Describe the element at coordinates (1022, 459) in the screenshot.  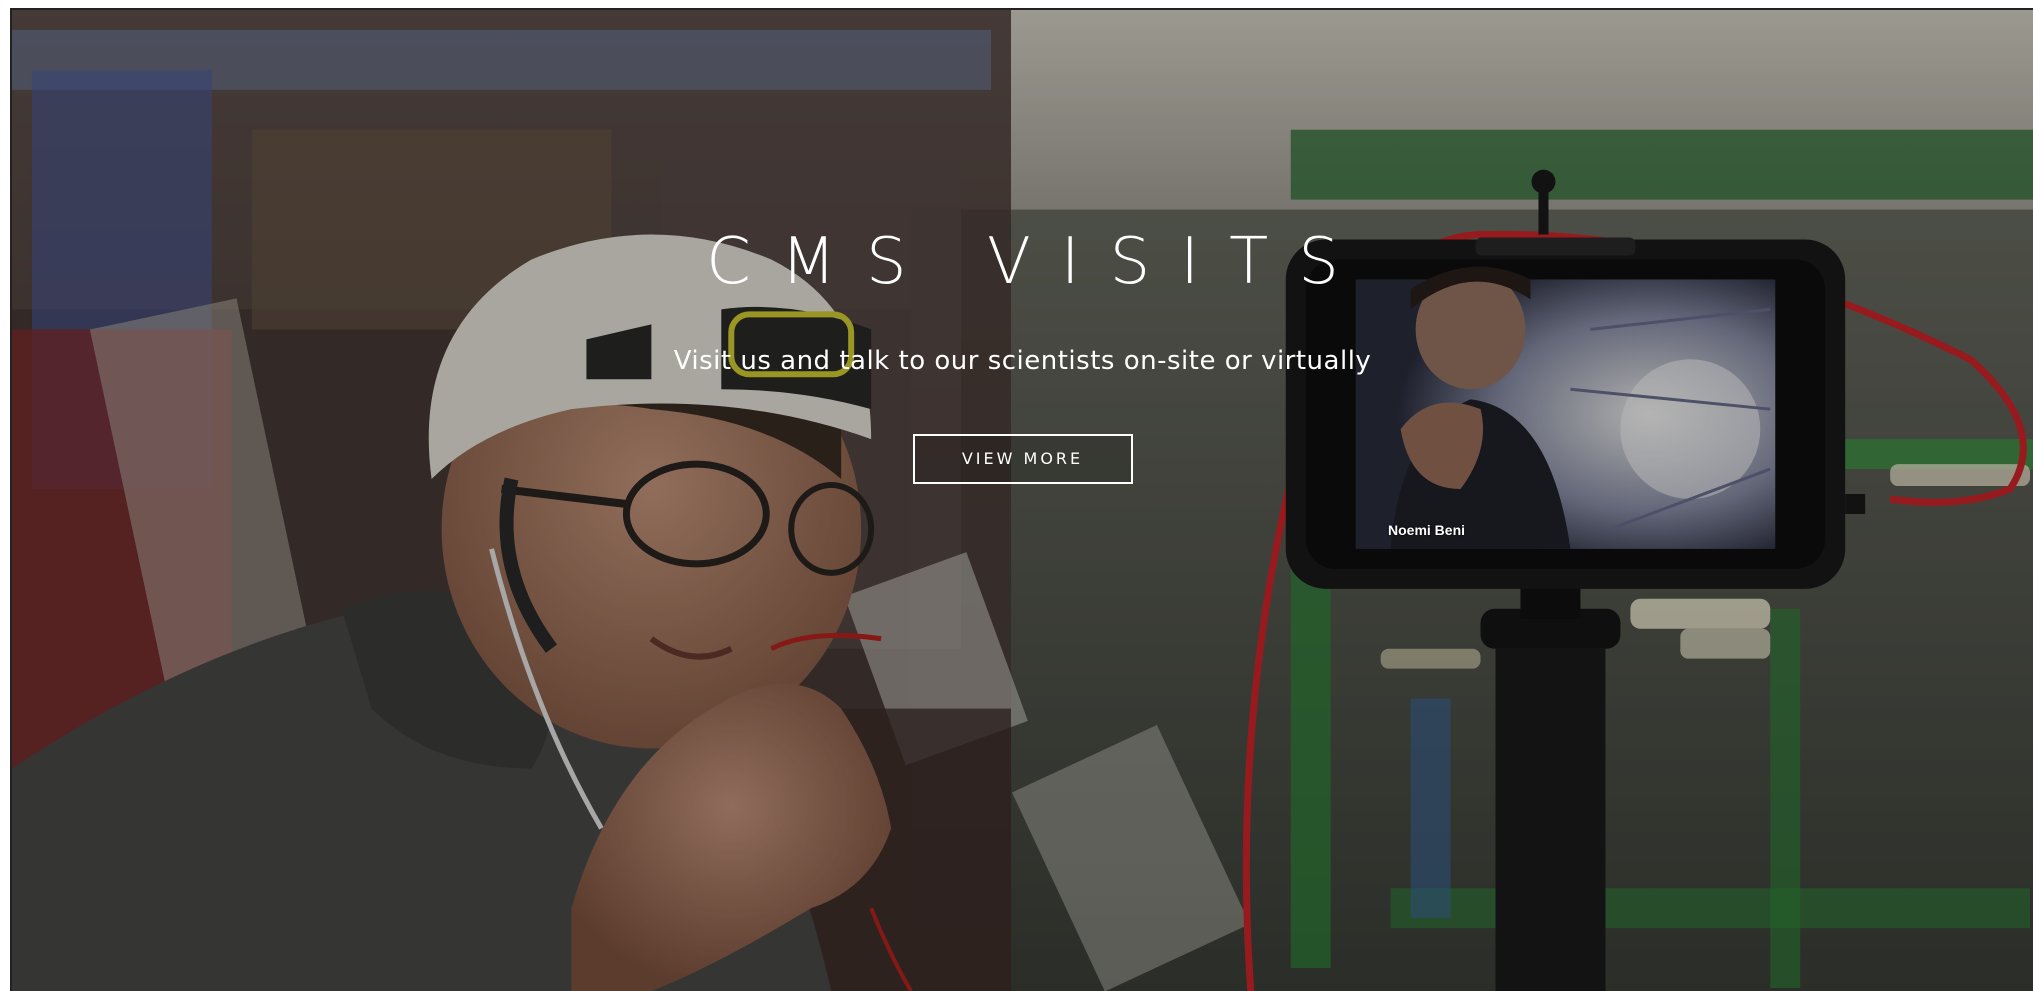
I see `view-more-button: VIEW MORE` at that location.